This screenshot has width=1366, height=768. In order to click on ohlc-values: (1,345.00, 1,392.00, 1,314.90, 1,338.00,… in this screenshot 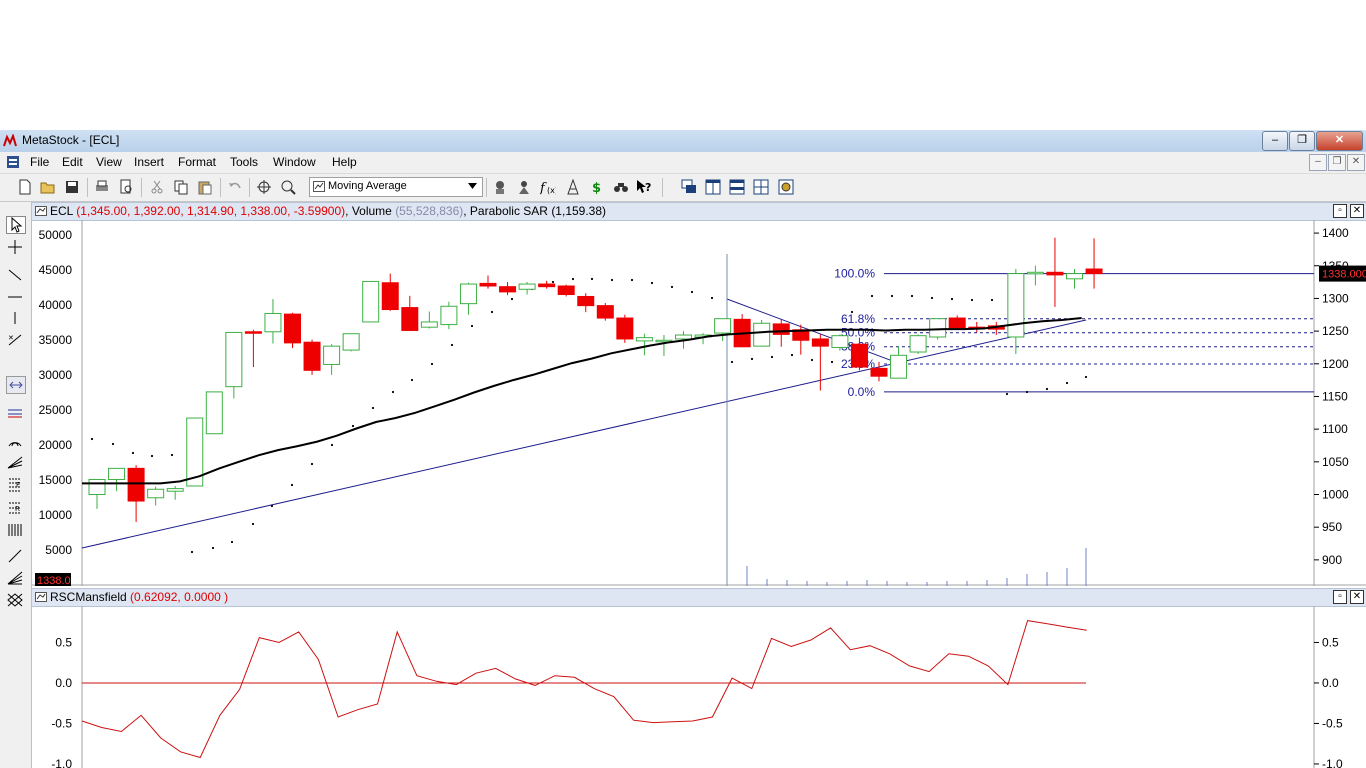, I will do `click(211, 211)`.